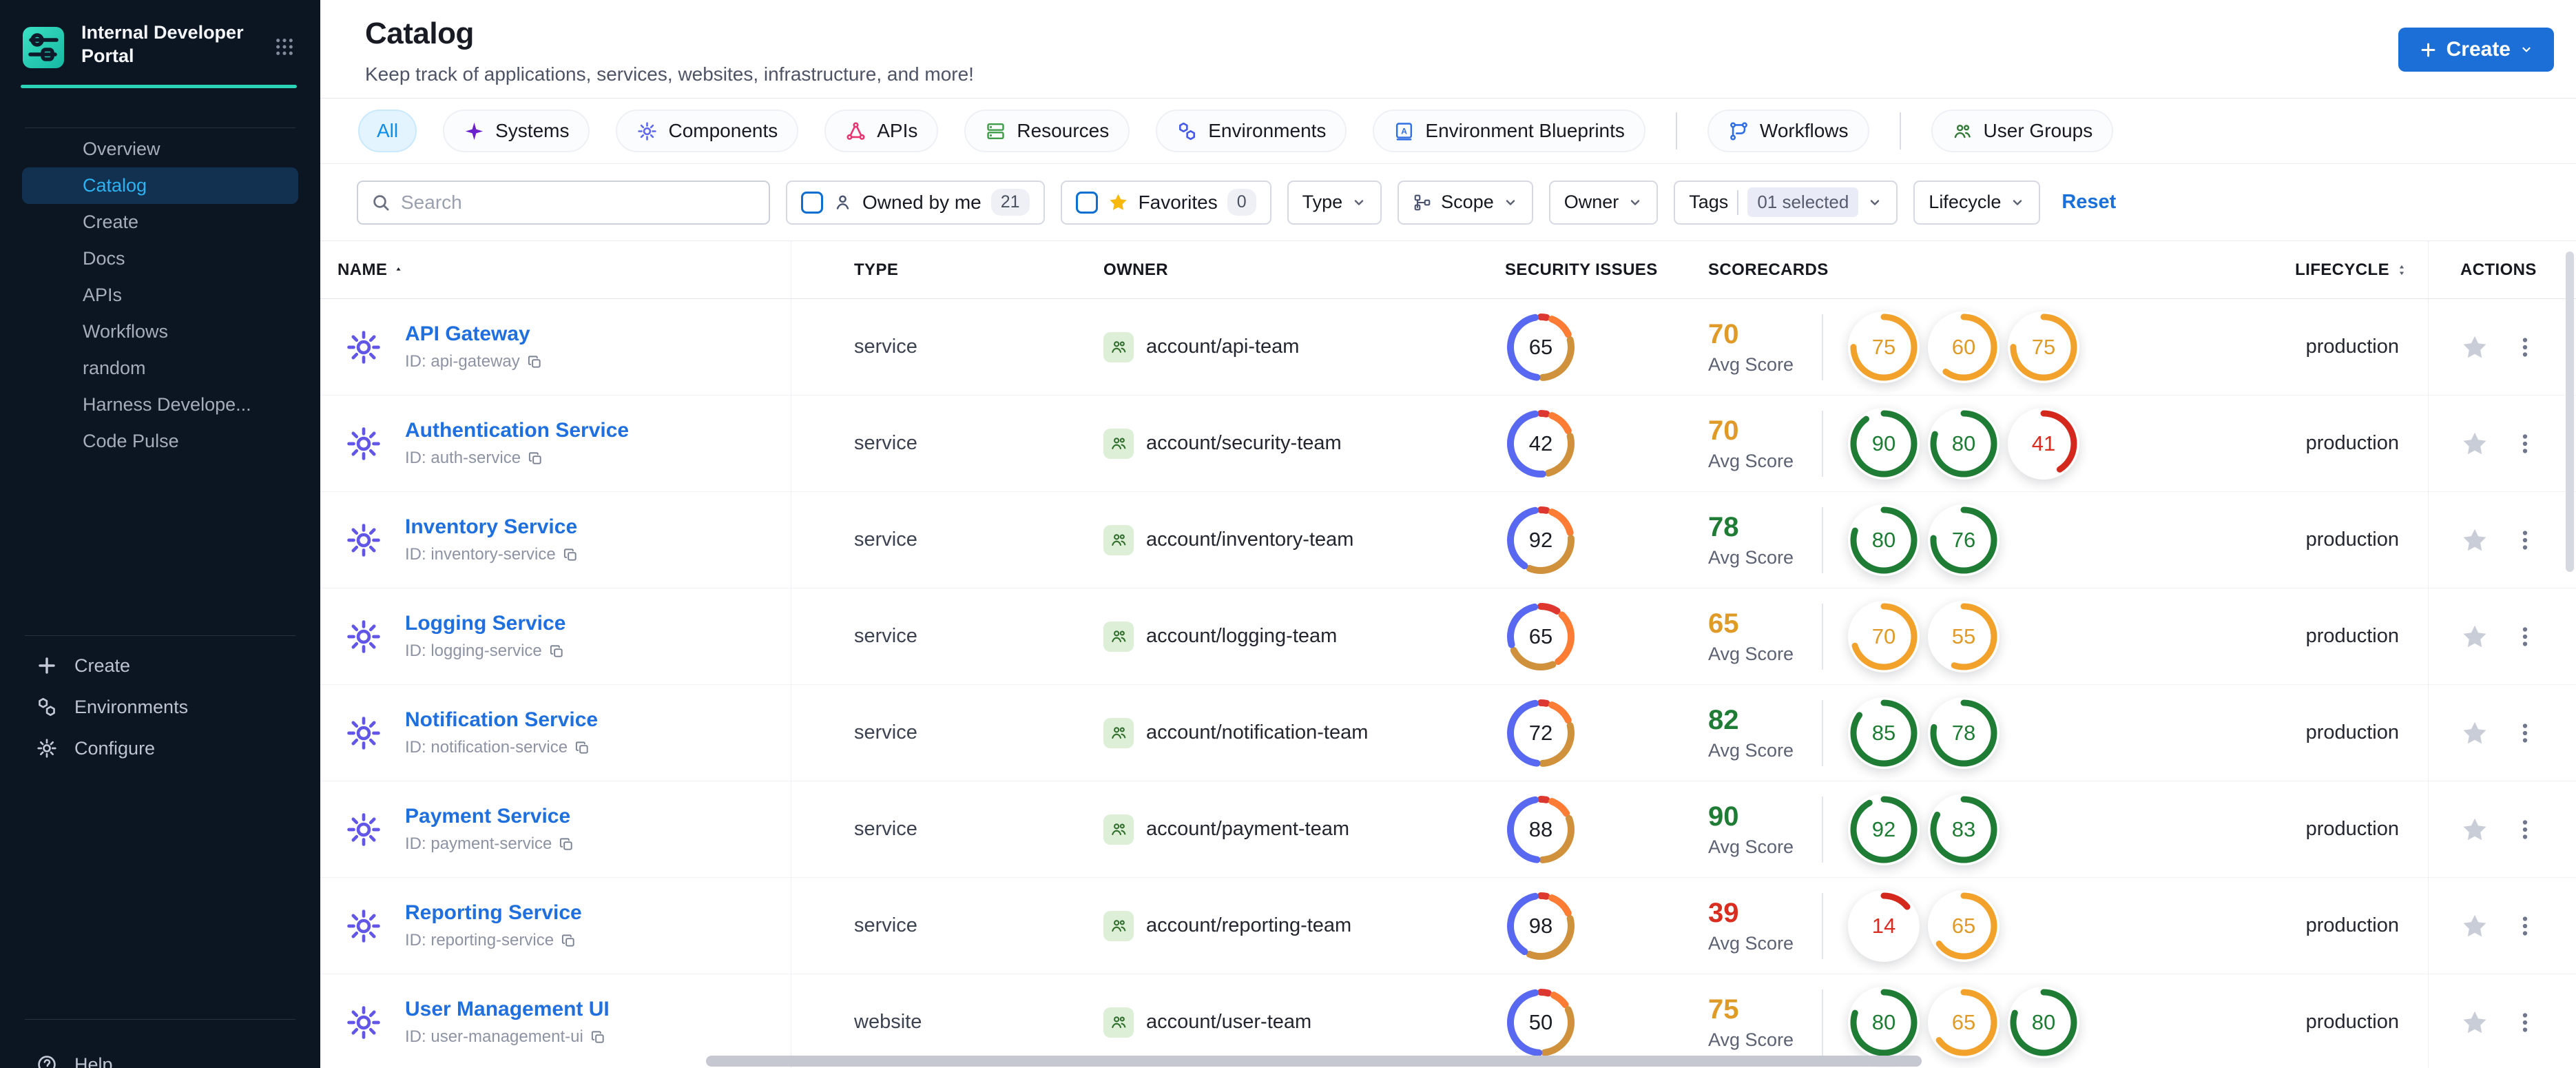  Describe the element at coordinates (1900, 131) in the screenshot. I see `tabs-separator` at that location.